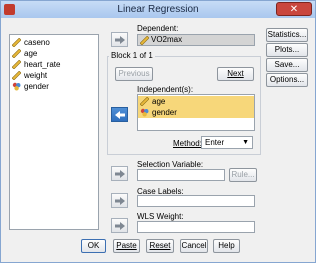 The image size is (320, 263). I want to click on move-to-case-labels-button, so click(119, 200).